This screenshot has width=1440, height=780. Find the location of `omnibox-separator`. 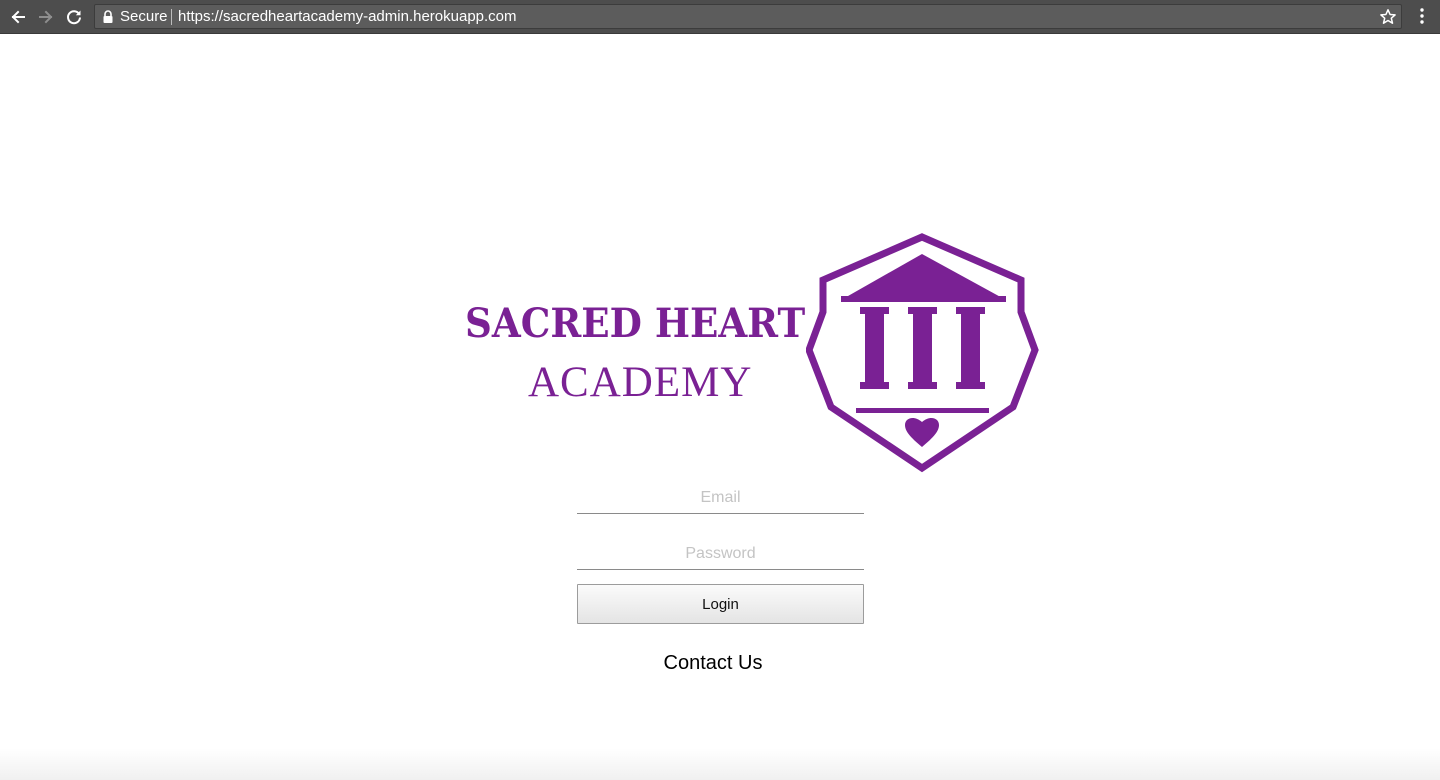

omnibox-separator is located at coordinates (171, 17).